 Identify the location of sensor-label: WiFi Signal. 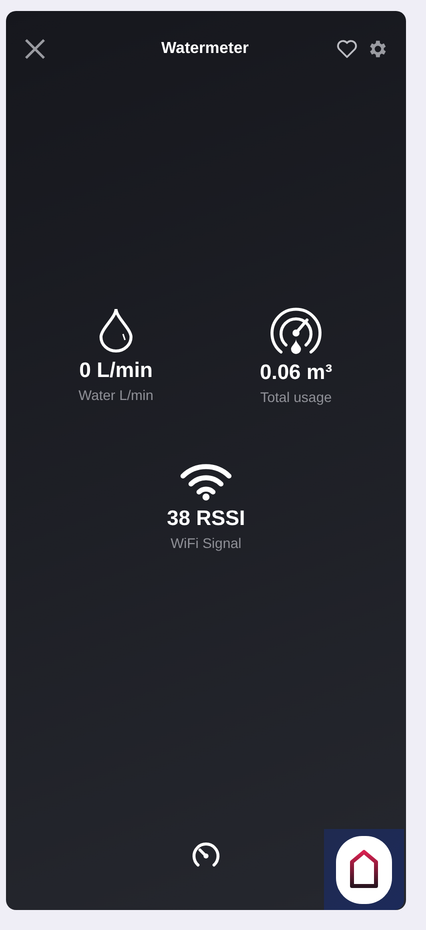
(206, 543).